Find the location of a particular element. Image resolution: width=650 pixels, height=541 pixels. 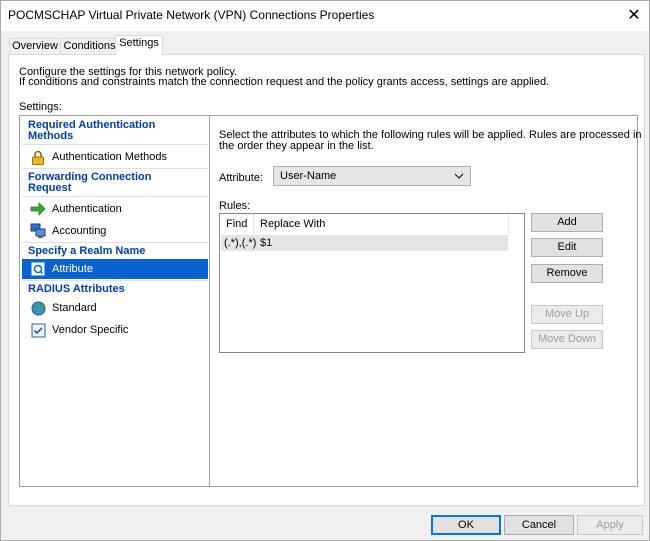

ok-button: OK is located at coordinates (466, 525).